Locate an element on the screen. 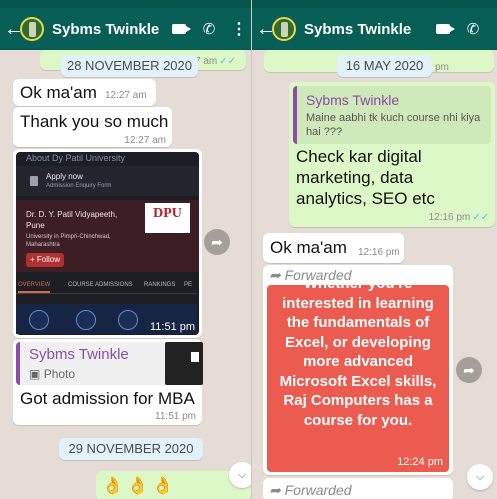  college-name-line2: Pune is located at coordinates (35, 225).